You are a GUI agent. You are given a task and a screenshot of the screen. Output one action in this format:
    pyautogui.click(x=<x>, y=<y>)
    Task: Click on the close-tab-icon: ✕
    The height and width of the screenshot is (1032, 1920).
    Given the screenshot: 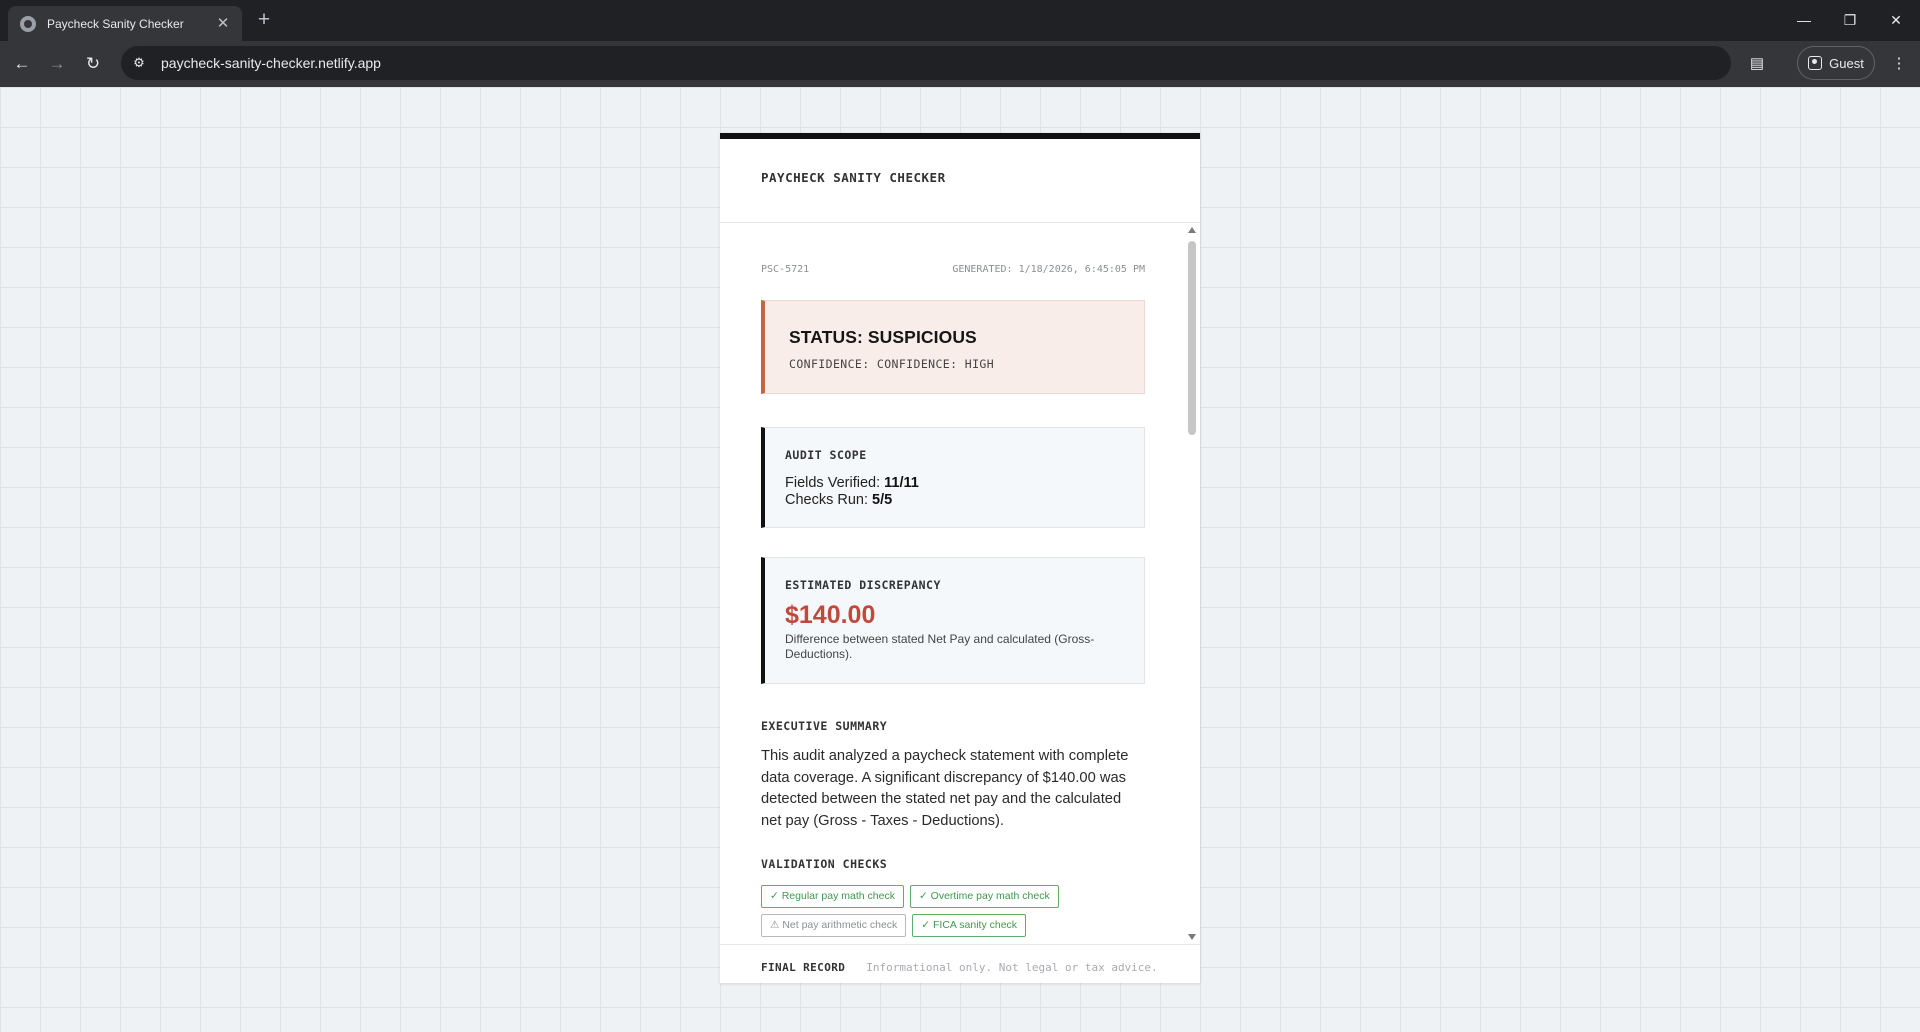 What is the action you would take?
    pyautogui.click(x=223, y=24)
    